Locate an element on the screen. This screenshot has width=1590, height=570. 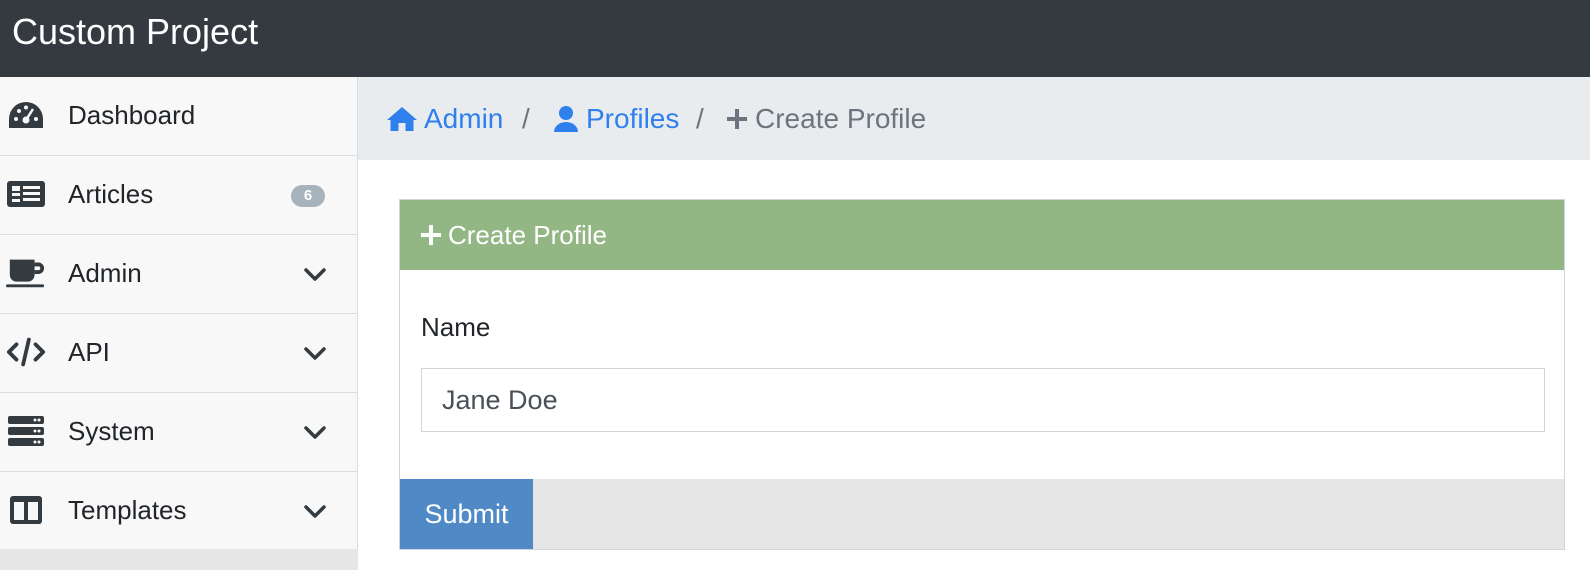
sidebar-item-label: System is located at coordinates (111, 431).